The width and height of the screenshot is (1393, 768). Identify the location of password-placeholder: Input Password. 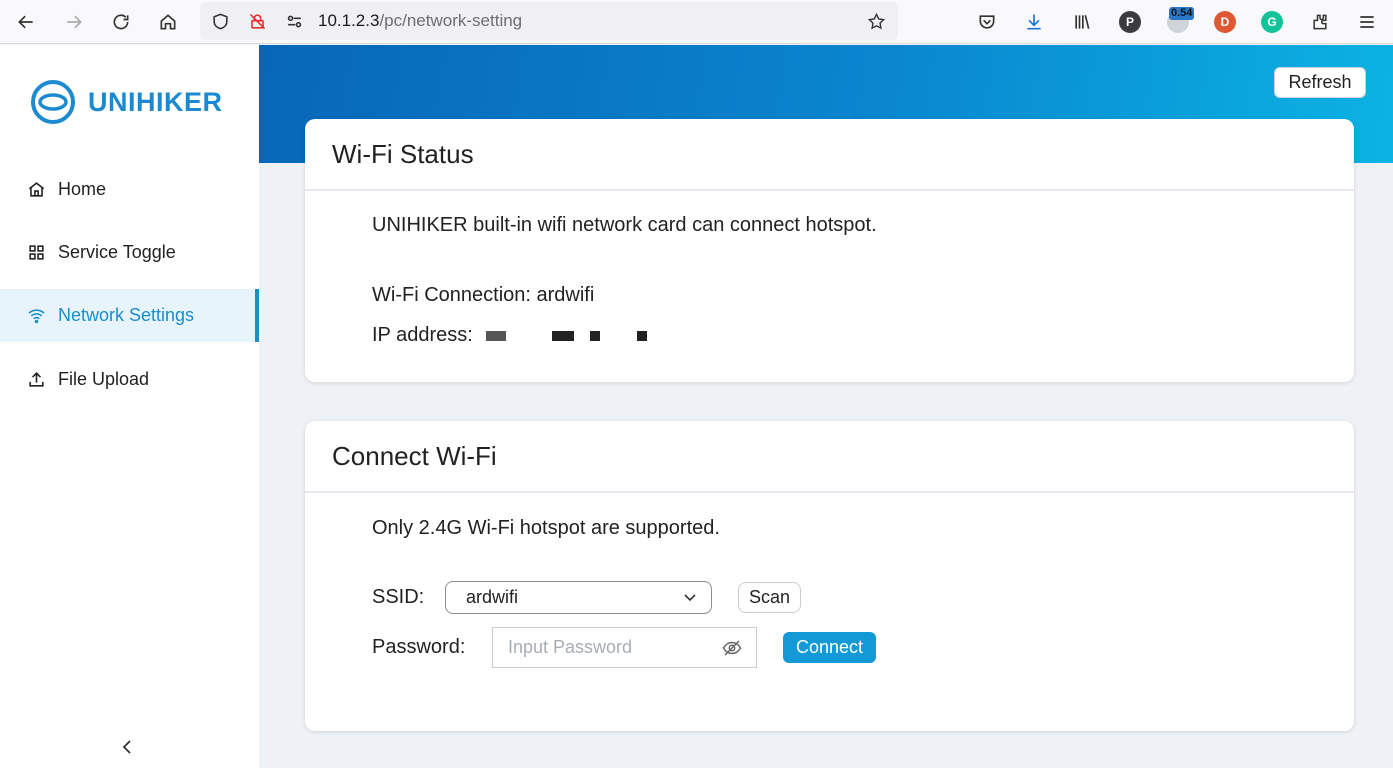
(570, 647).